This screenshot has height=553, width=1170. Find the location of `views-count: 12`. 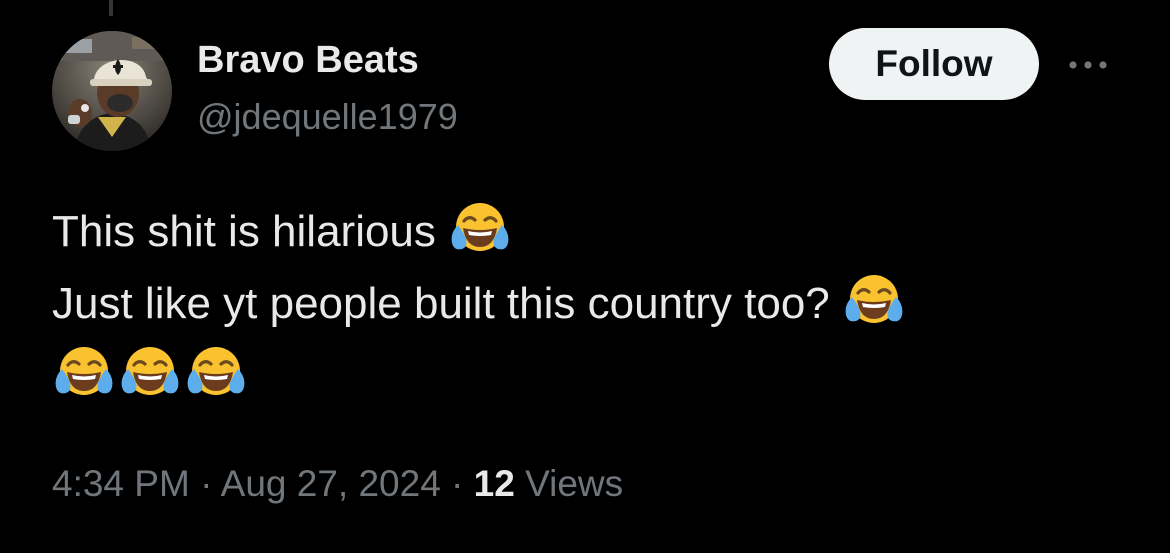

views-count: 12 is located at coordinates (494, 483).